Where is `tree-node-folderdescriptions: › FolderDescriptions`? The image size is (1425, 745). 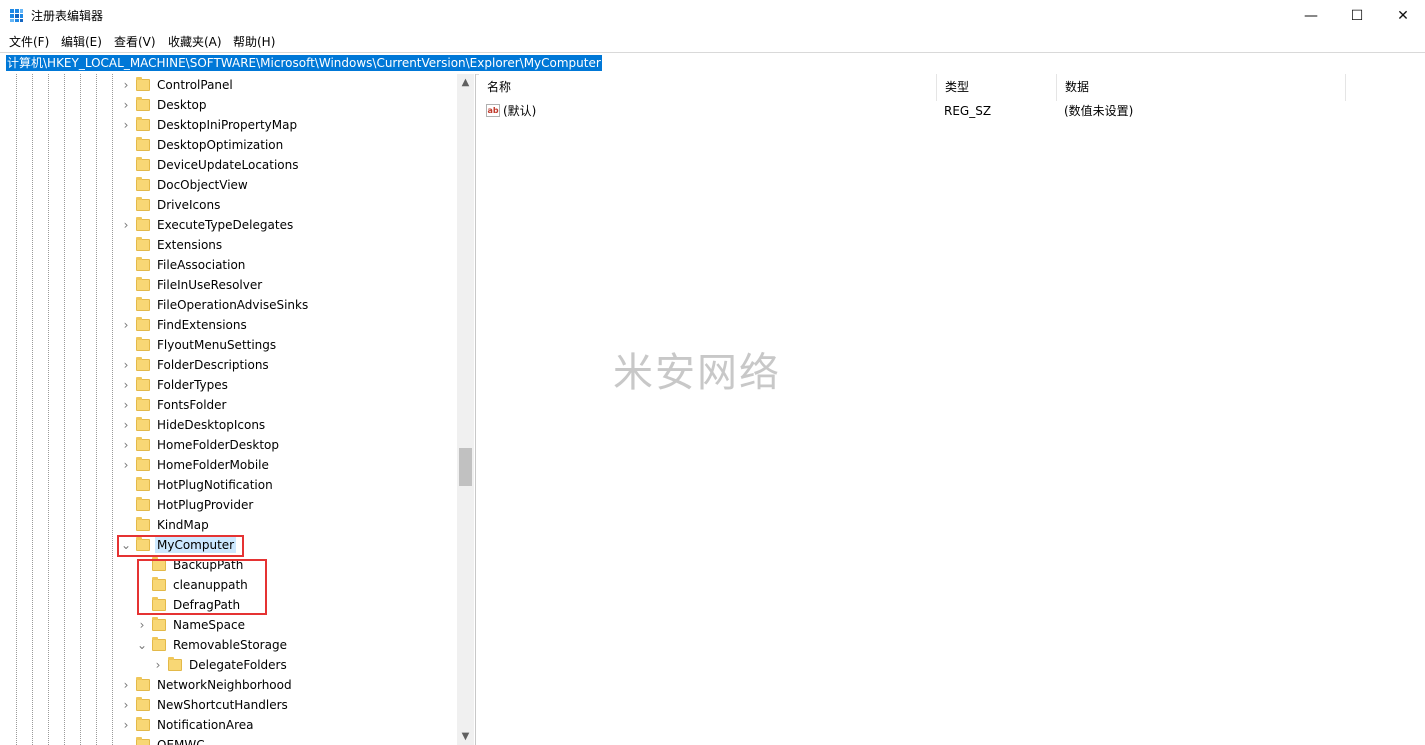
tree-node-folderdescriptions: › FolderDescriptions is located at coordinates (195, 365).